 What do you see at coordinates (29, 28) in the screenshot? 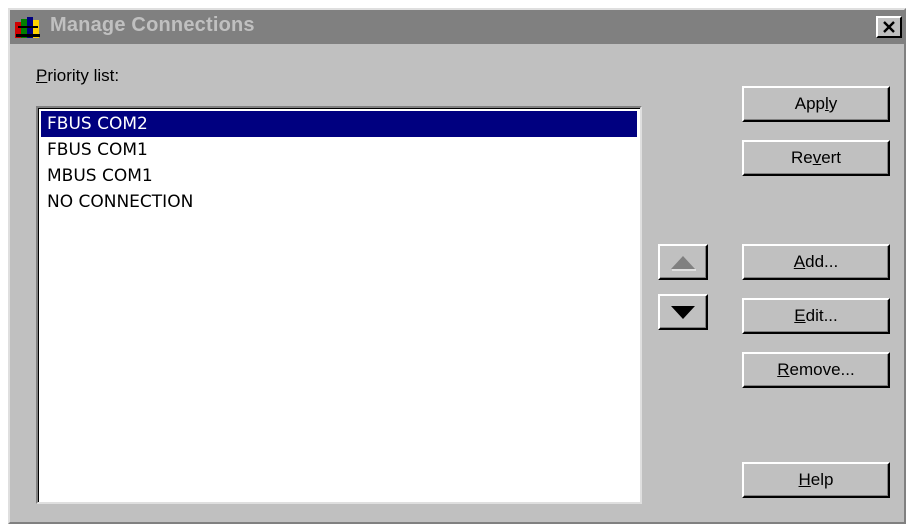
I see `colorful-books-icon` at bounding box center [29, 28].